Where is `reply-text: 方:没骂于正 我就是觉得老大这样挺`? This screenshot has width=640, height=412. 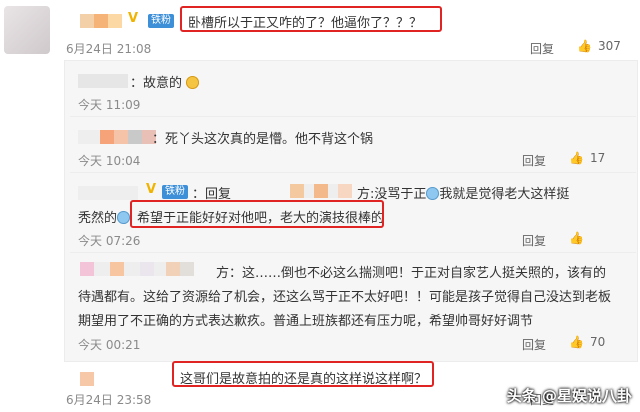 reply-text: 方:没骂于正 我就是觉得老大这样挺 is located at coordinates (463, 194).